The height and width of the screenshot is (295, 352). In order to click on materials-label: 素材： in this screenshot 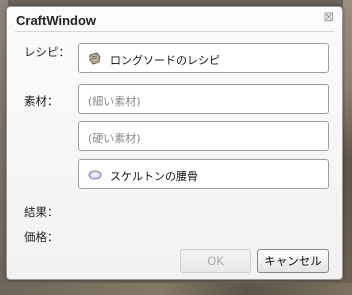, I will do `click(41, 101)`.